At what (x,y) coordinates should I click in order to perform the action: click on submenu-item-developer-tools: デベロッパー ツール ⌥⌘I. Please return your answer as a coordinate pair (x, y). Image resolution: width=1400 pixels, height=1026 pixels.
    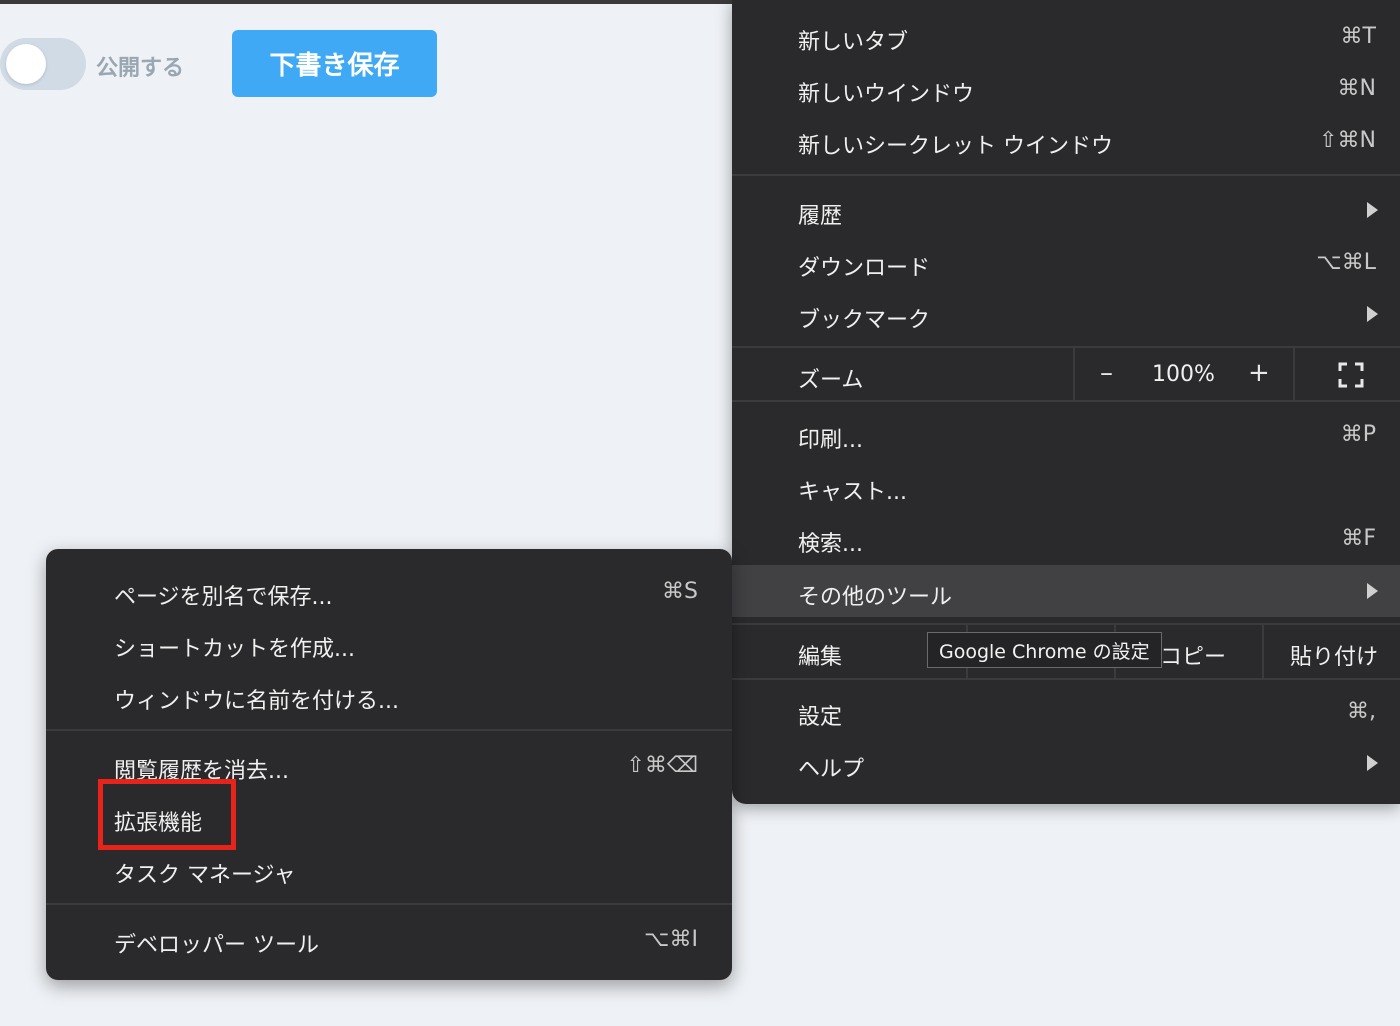
    Looking at the image, I should click on (389, 939).